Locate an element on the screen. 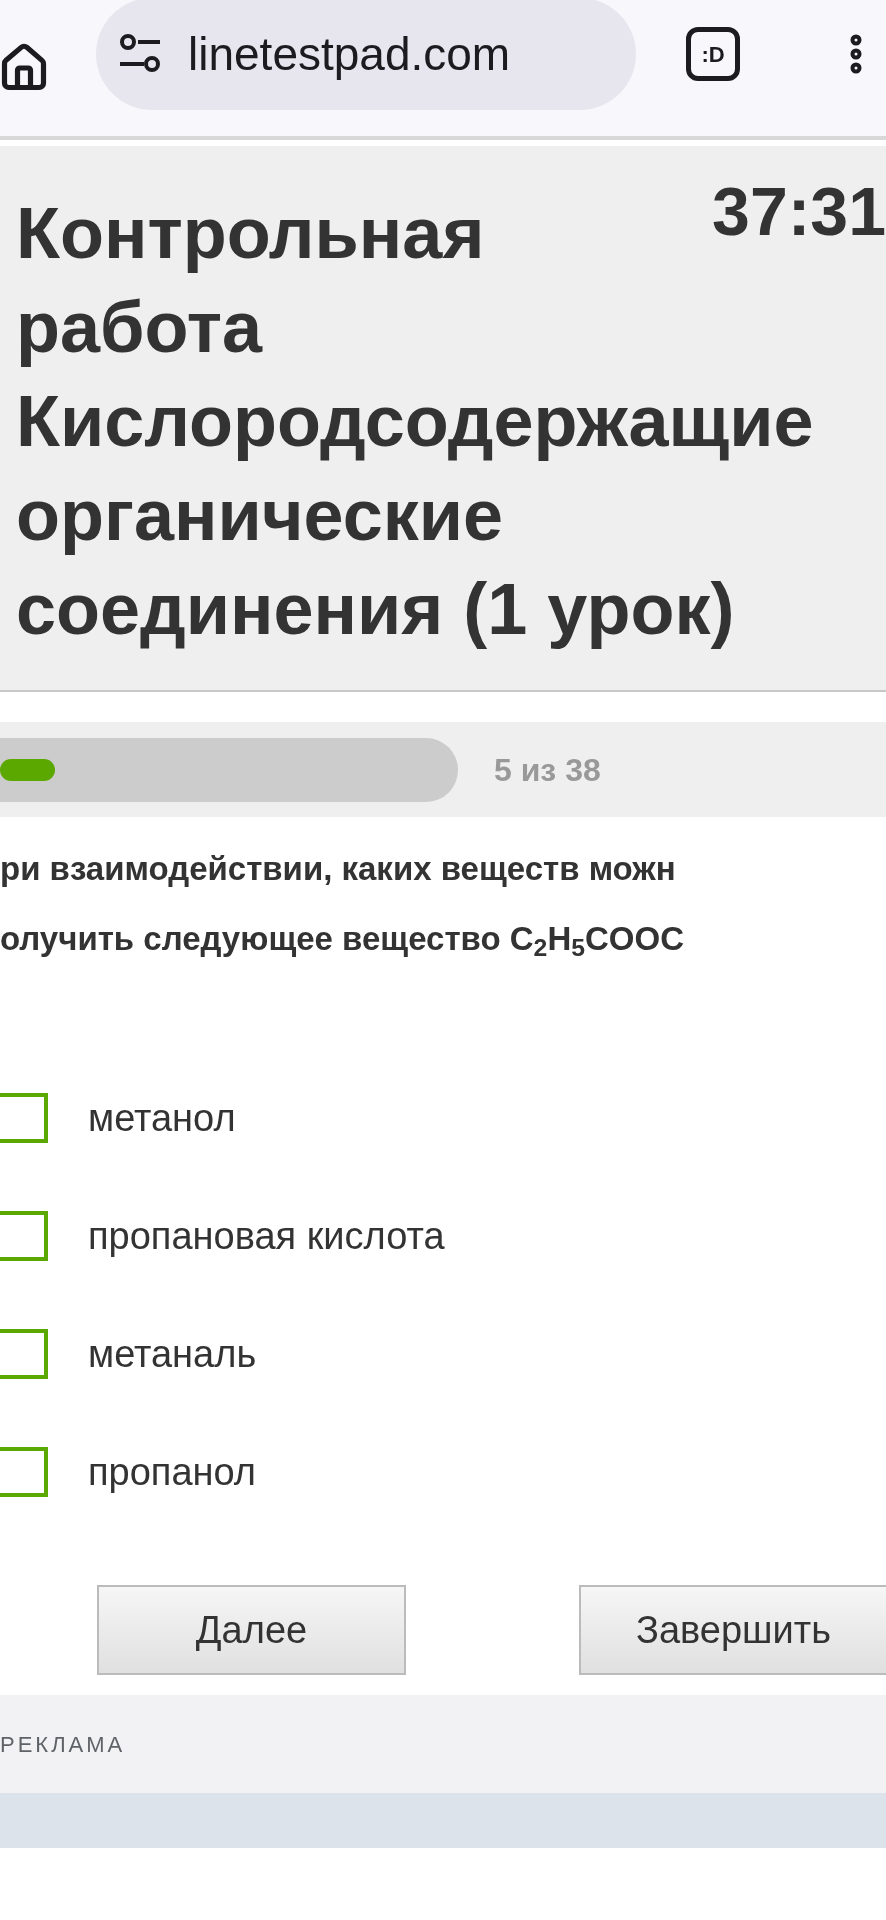  option-label: метаналь is located at coordinates (172, 1354).